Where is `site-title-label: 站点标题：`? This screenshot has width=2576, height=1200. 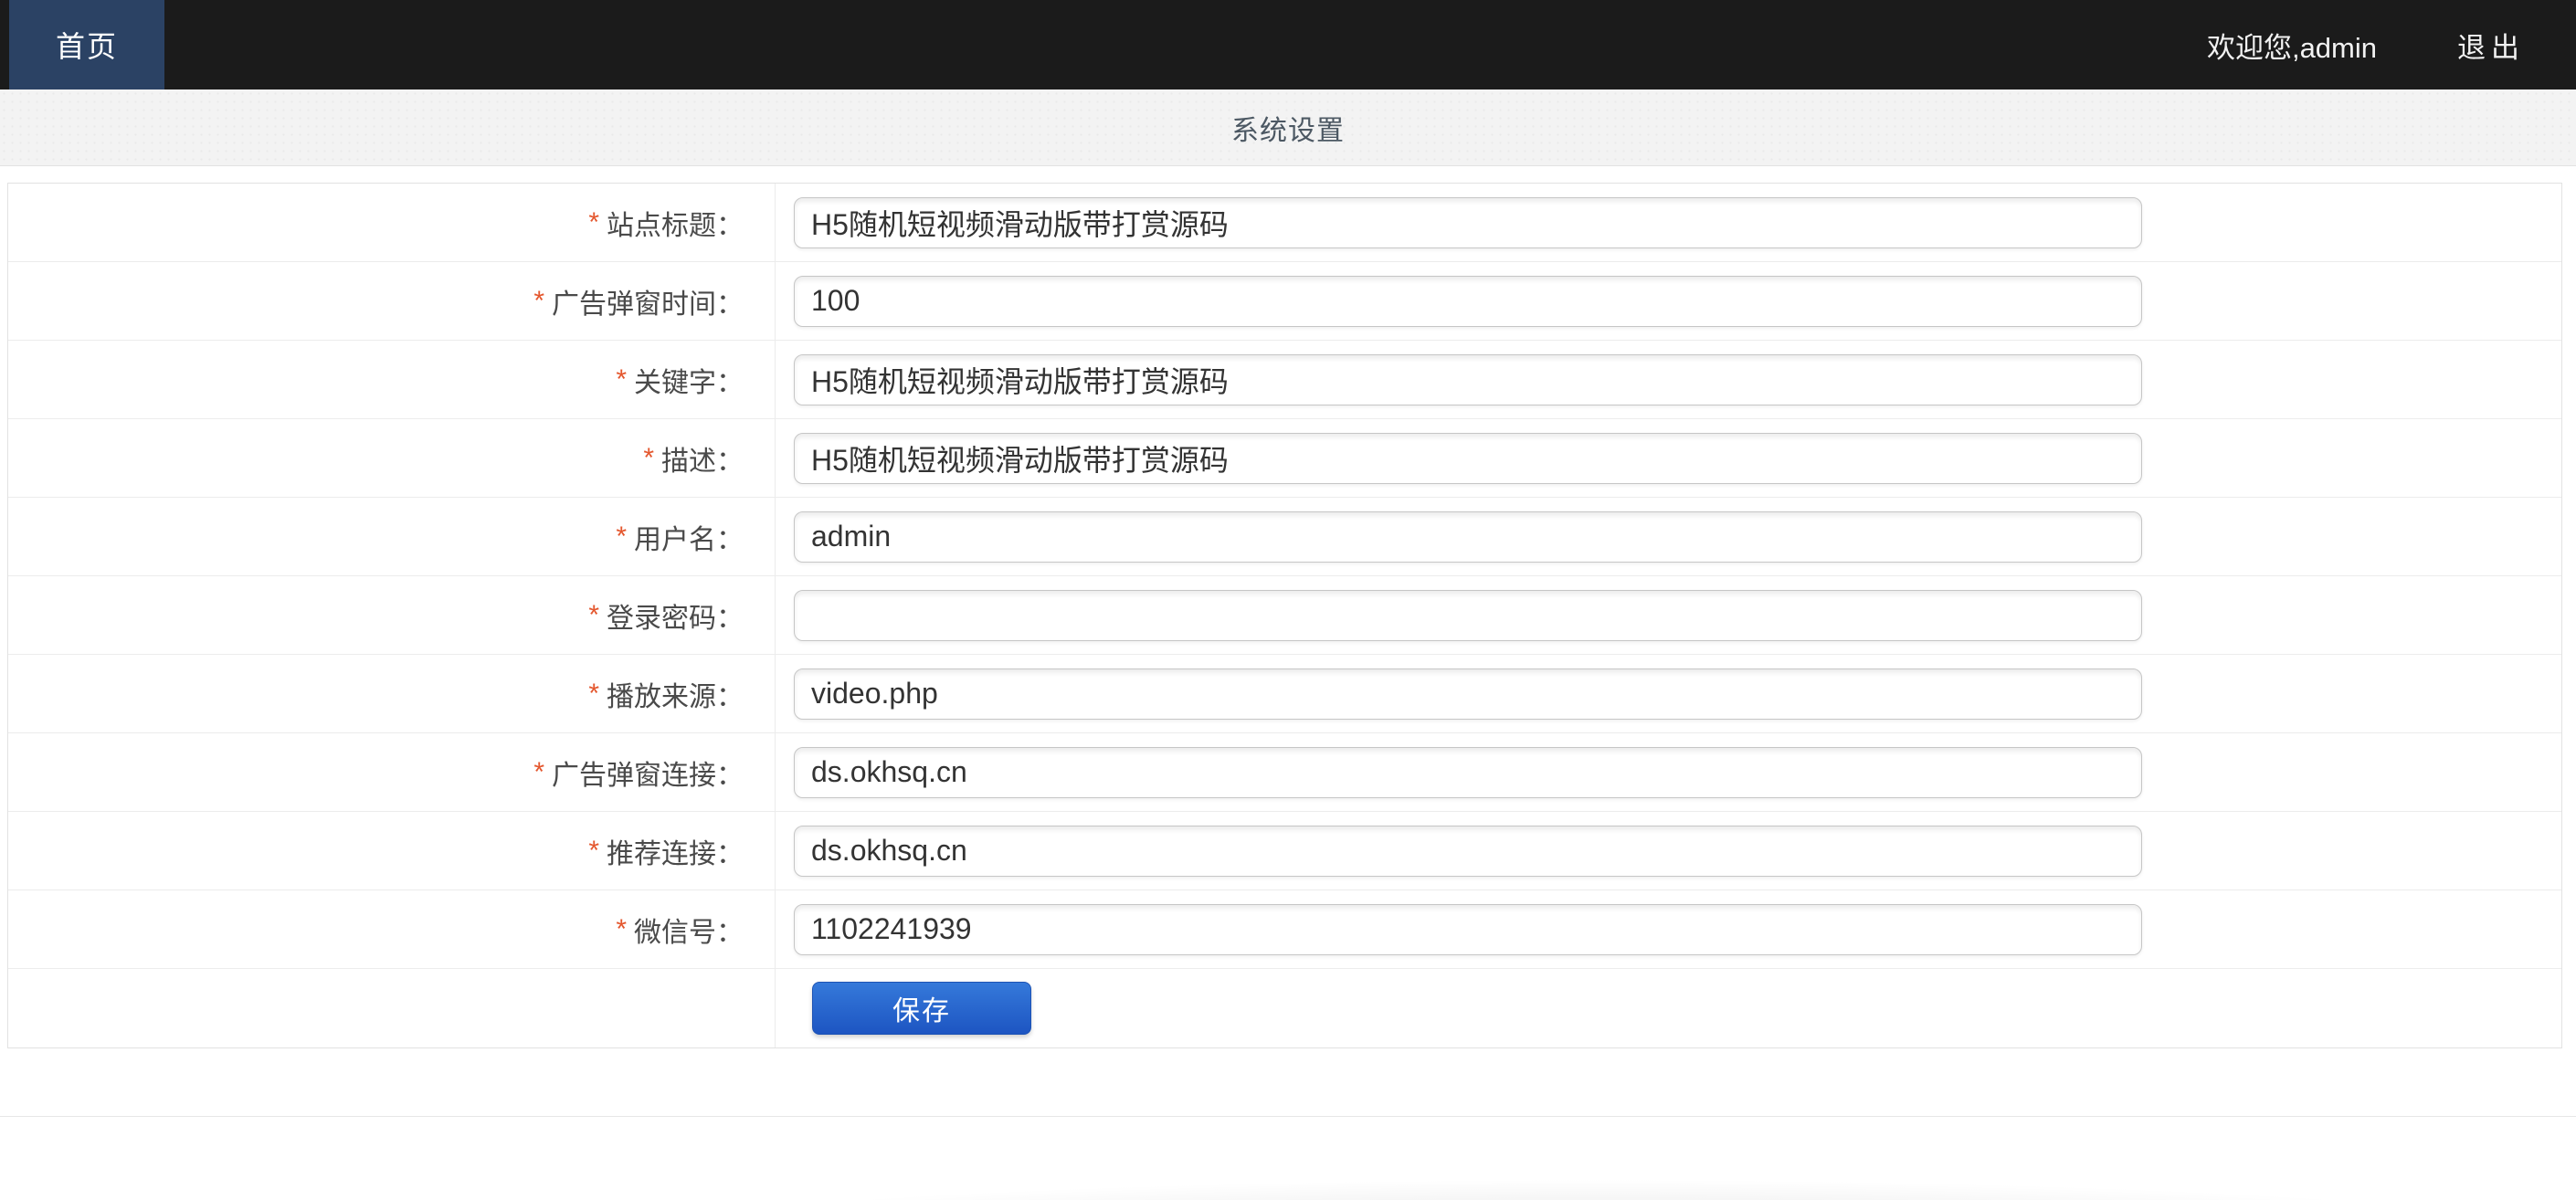
site-title-label: 站点标题： is located at coordinates (676, 225).